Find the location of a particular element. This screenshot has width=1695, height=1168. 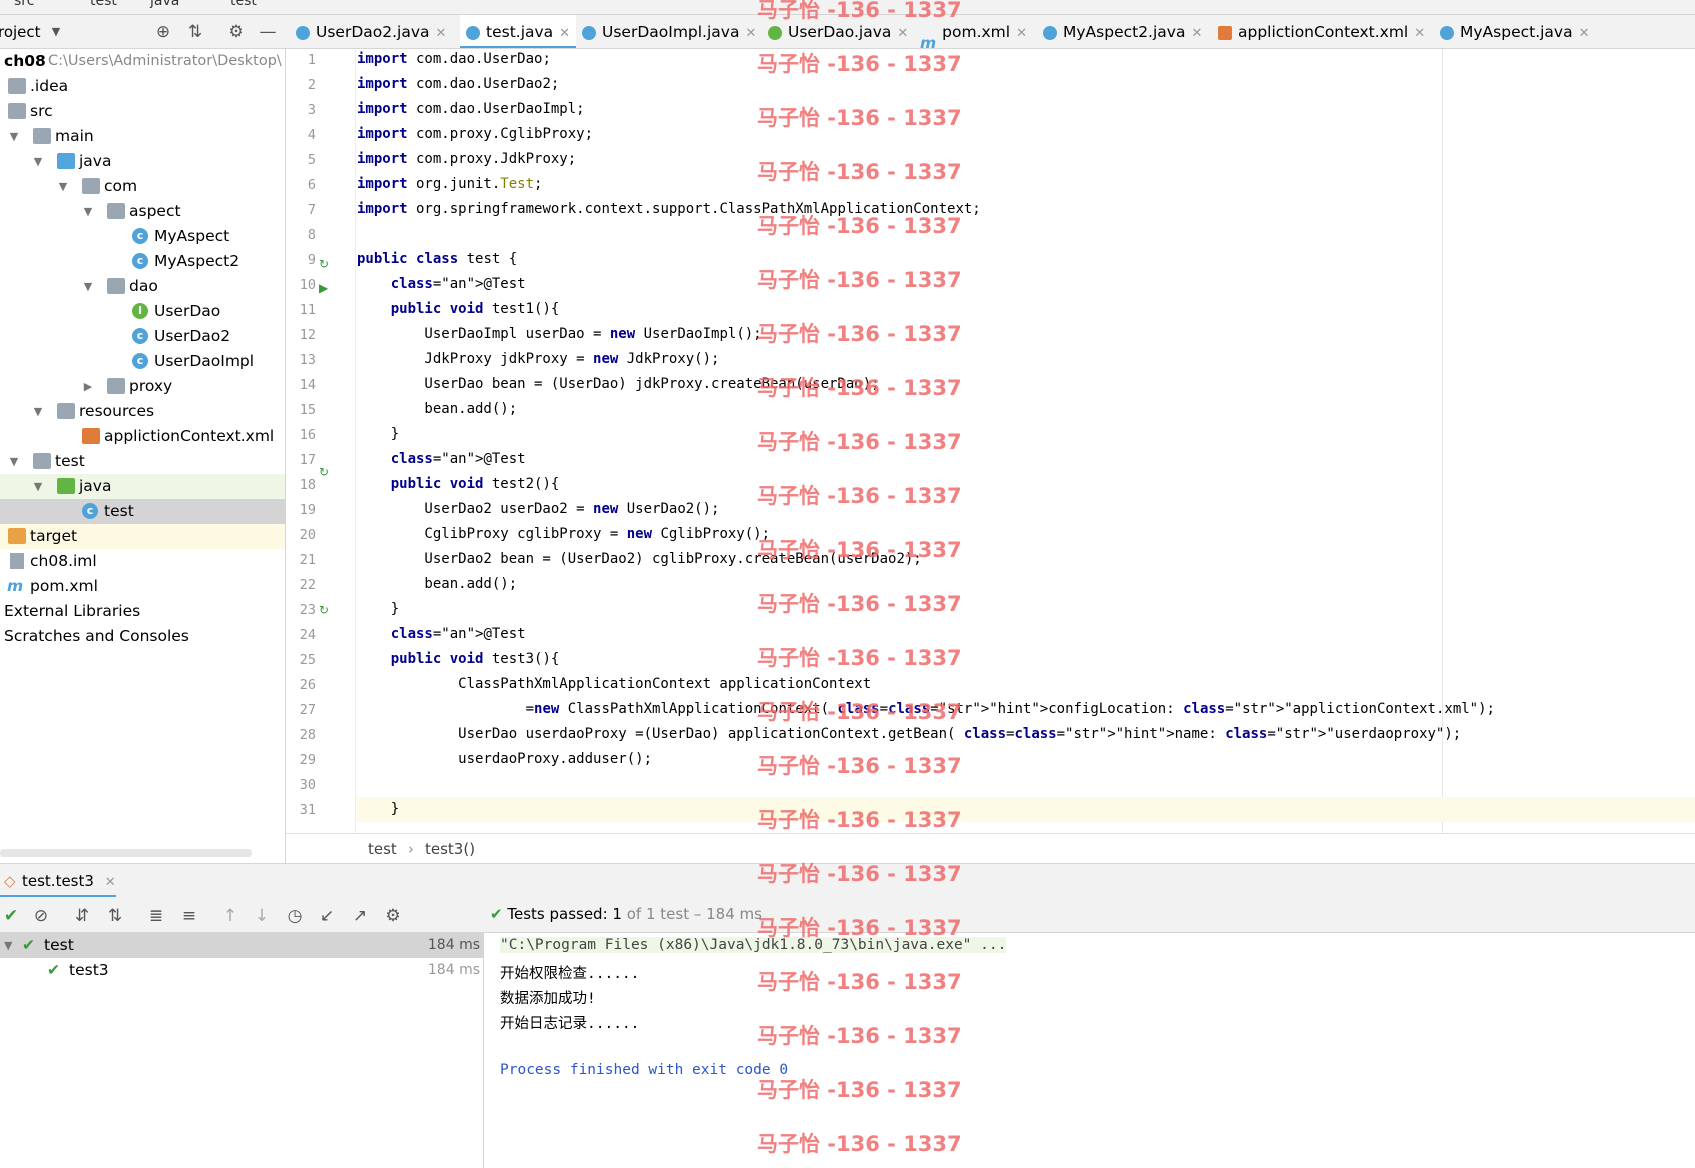

code-line: bean.add(); is located at coordinates (1026, 584).